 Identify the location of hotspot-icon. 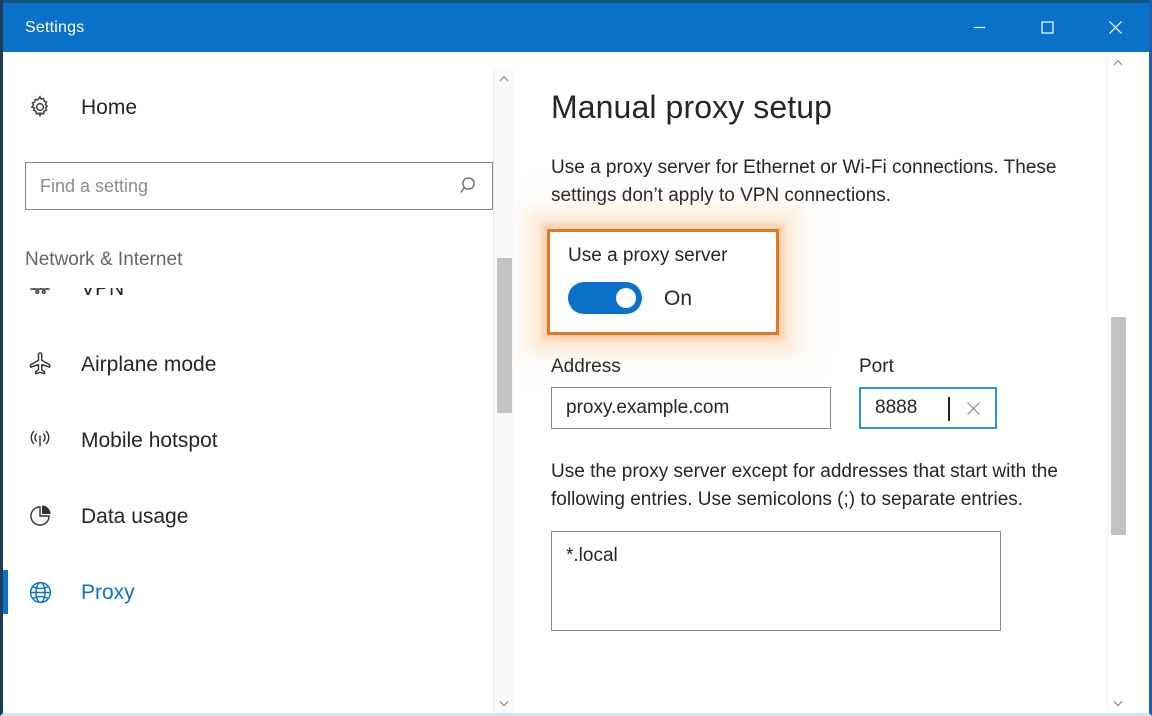
(40, 440).